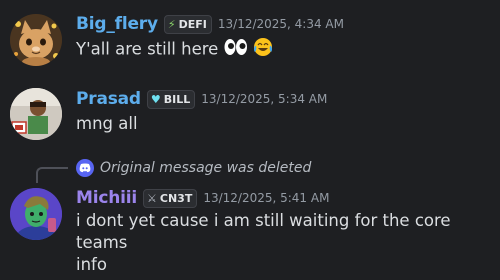 The width and height of the screenshot is (500, 280). Describe the element at coordinates (192, 24) in the screenshot. I see `role-tag-label: DEFI` at that location.